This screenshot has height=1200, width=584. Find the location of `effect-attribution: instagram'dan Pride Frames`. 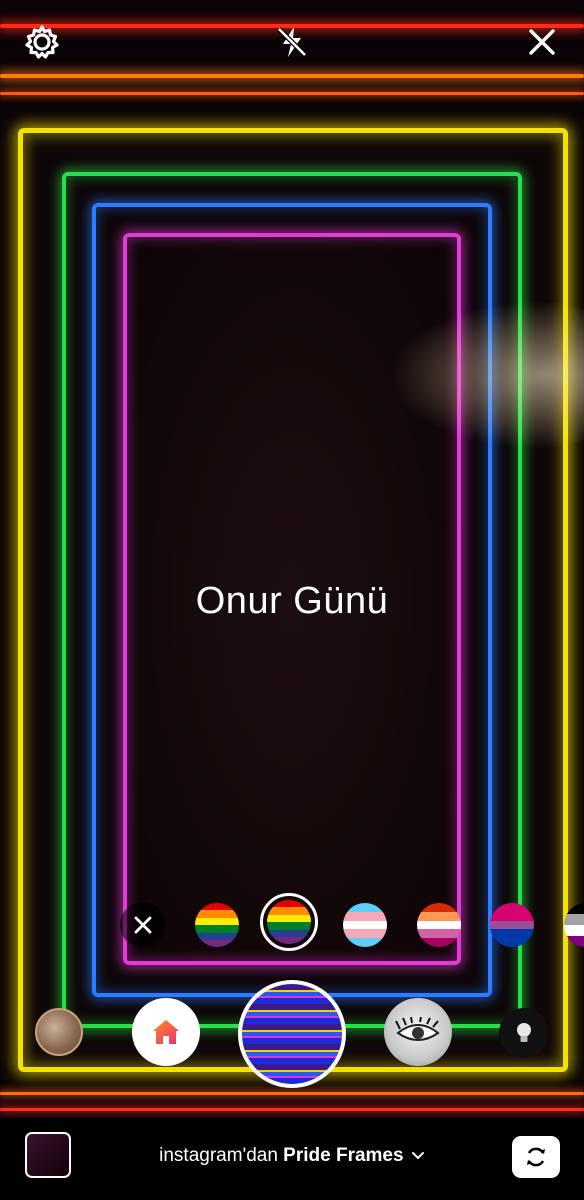

effect-attribution: instagram'dan Pride Frames is located at coordinates (292, 1156).